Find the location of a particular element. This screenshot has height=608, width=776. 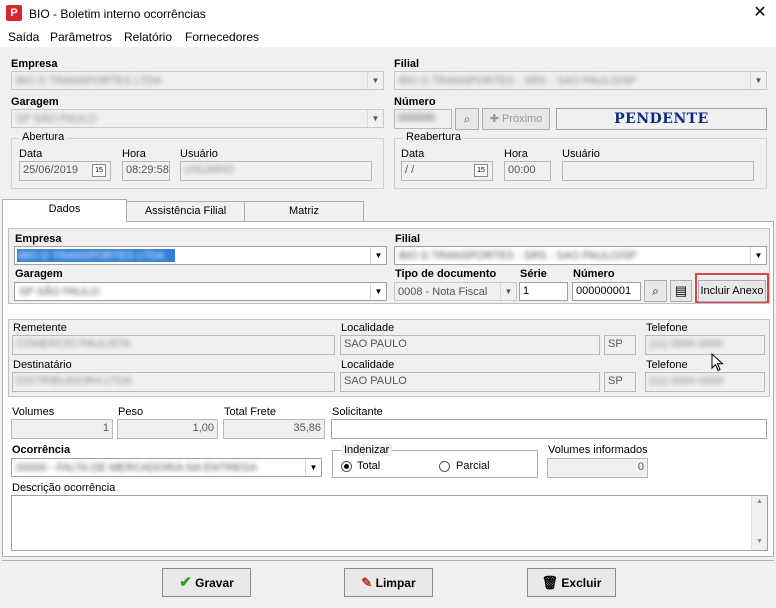

header-numero-value: 000000 is located at coordinates (416, 118).